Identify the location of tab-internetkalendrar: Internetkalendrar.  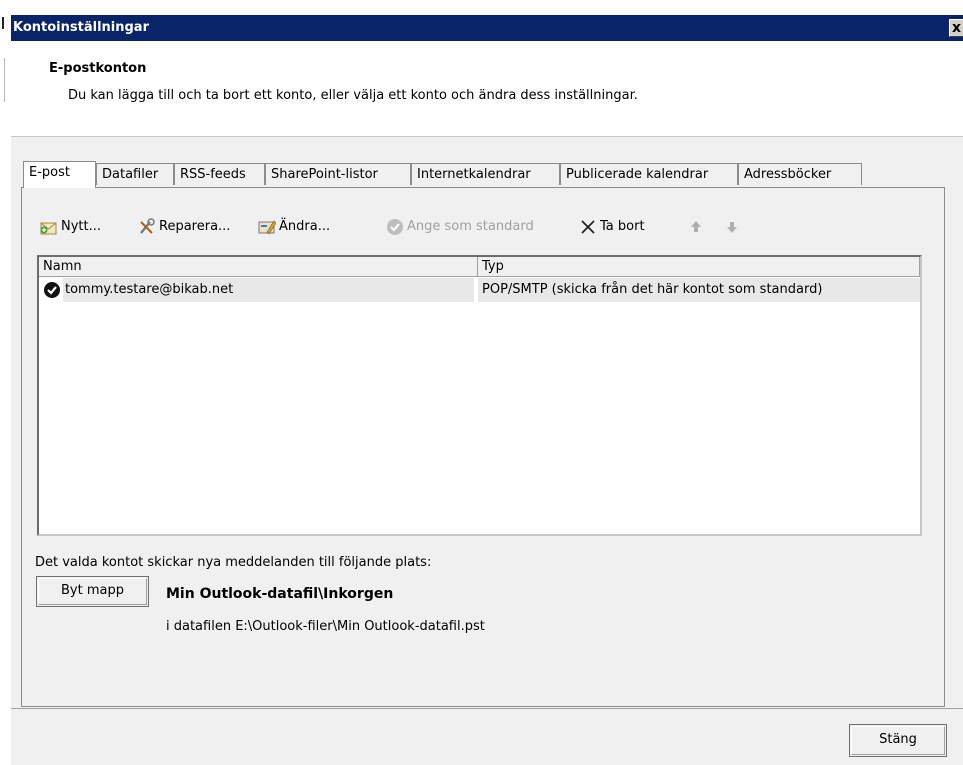
(485, 174).